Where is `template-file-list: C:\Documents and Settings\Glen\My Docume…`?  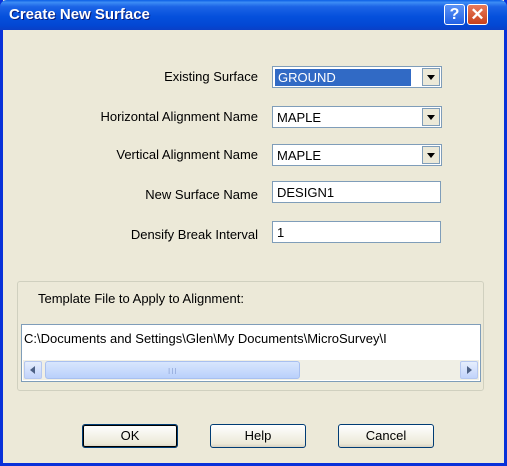 template-file-list: C:\Documents and Settings\Glen\My Docume… is located at coordinates (251, 353).